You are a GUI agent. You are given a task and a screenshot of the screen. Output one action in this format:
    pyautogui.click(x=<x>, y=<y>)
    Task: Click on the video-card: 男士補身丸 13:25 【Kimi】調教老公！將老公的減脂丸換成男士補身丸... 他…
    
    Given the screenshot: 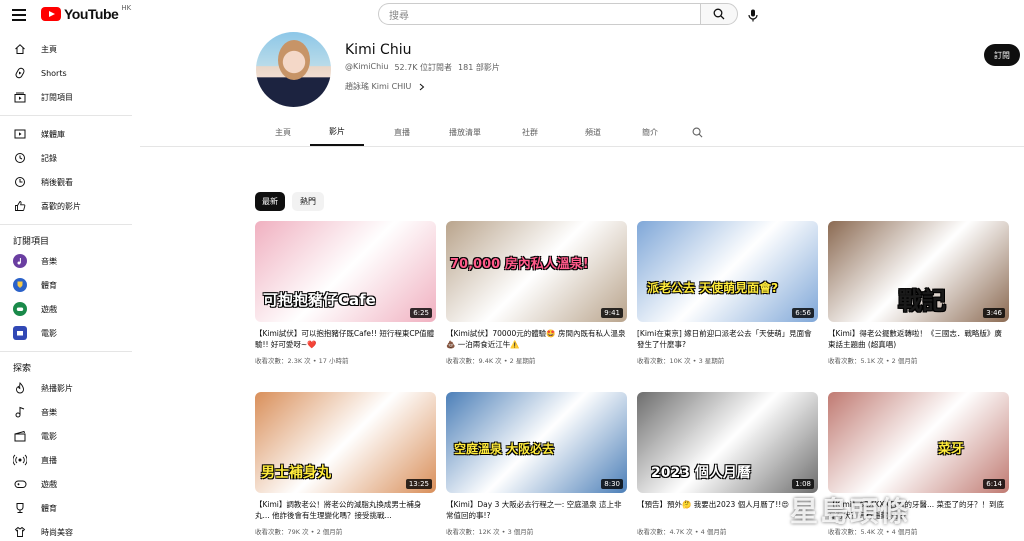 What is the action you would take?
    pyautogui.click(x=345, y=464)
    